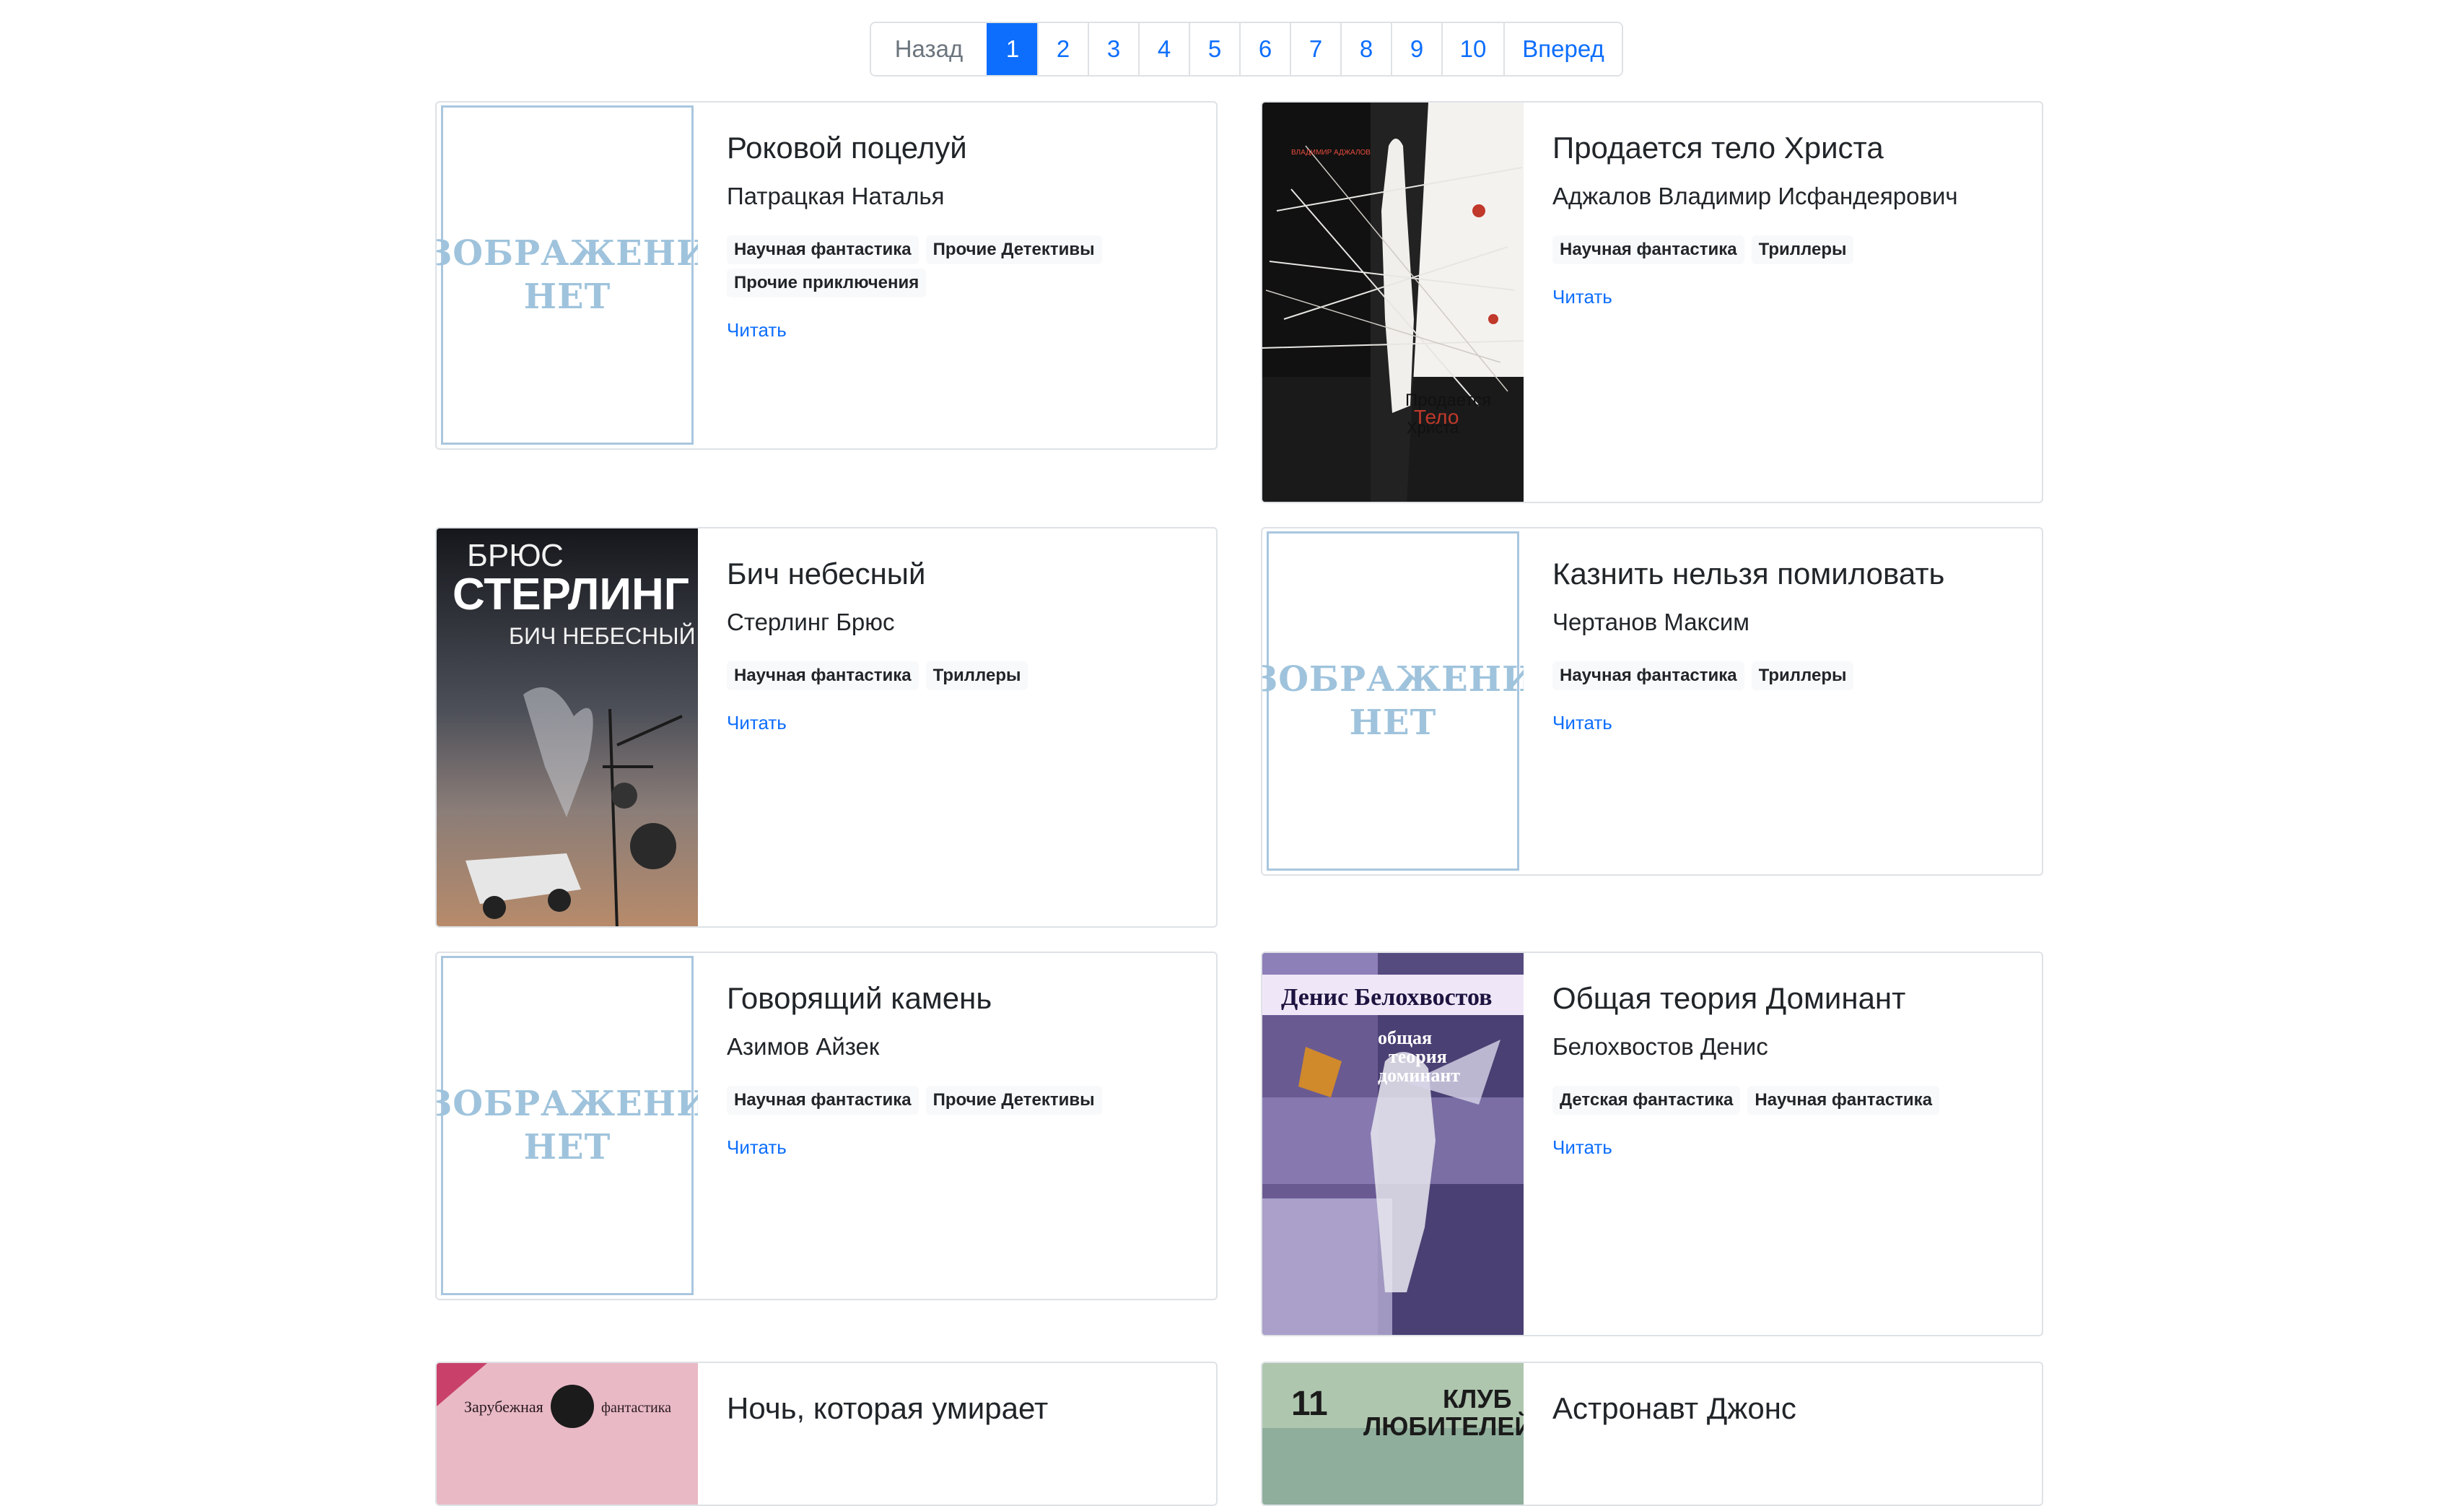  Describe the element at coordinates (1562, 49) in the screenshot. I see `next-page-button: Вперед` at that location.